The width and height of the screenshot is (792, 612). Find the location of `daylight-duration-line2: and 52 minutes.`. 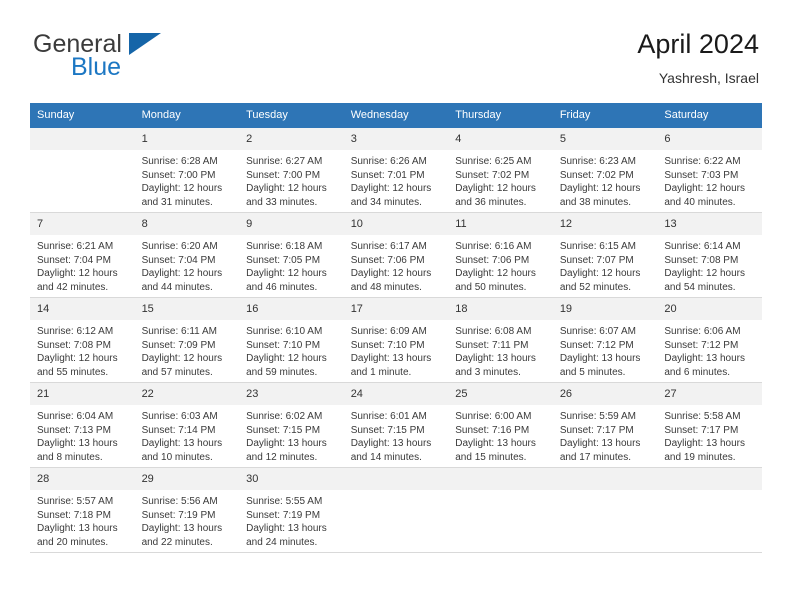

daylight-duration-line2: and 52 minutes. is located at coordinates (595, 287).